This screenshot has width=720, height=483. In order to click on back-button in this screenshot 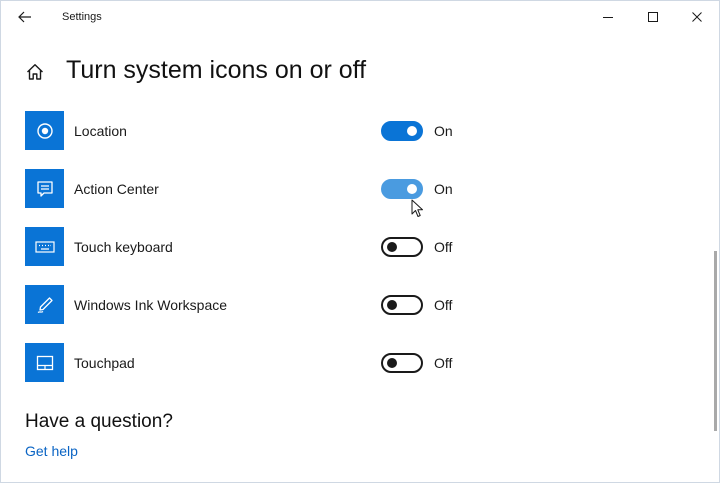, I will do `click(25, 17)`.